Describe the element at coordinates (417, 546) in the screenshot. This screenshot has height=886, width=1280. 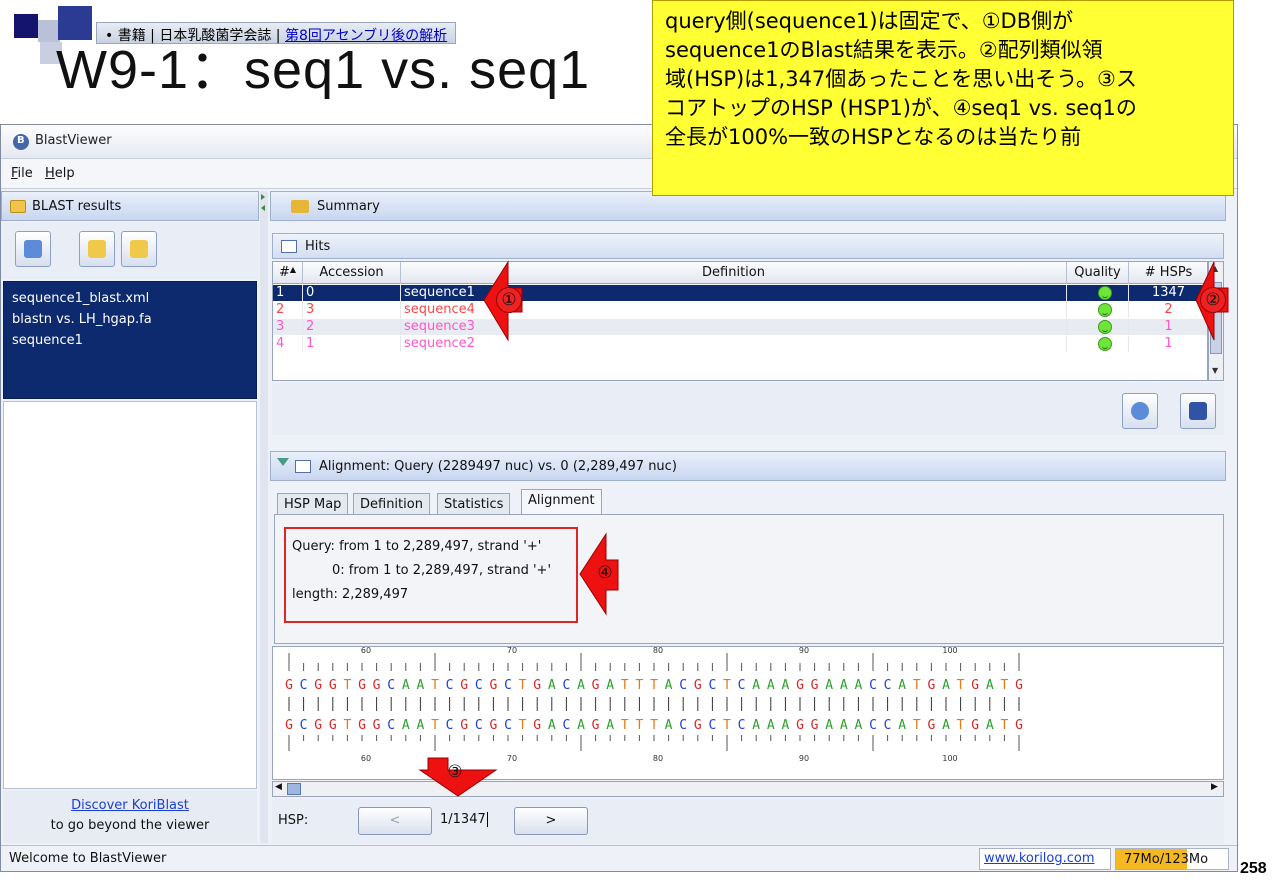
I see `info-query-range: Query: from 1 to 2,289,497, strand '+'` at that location.